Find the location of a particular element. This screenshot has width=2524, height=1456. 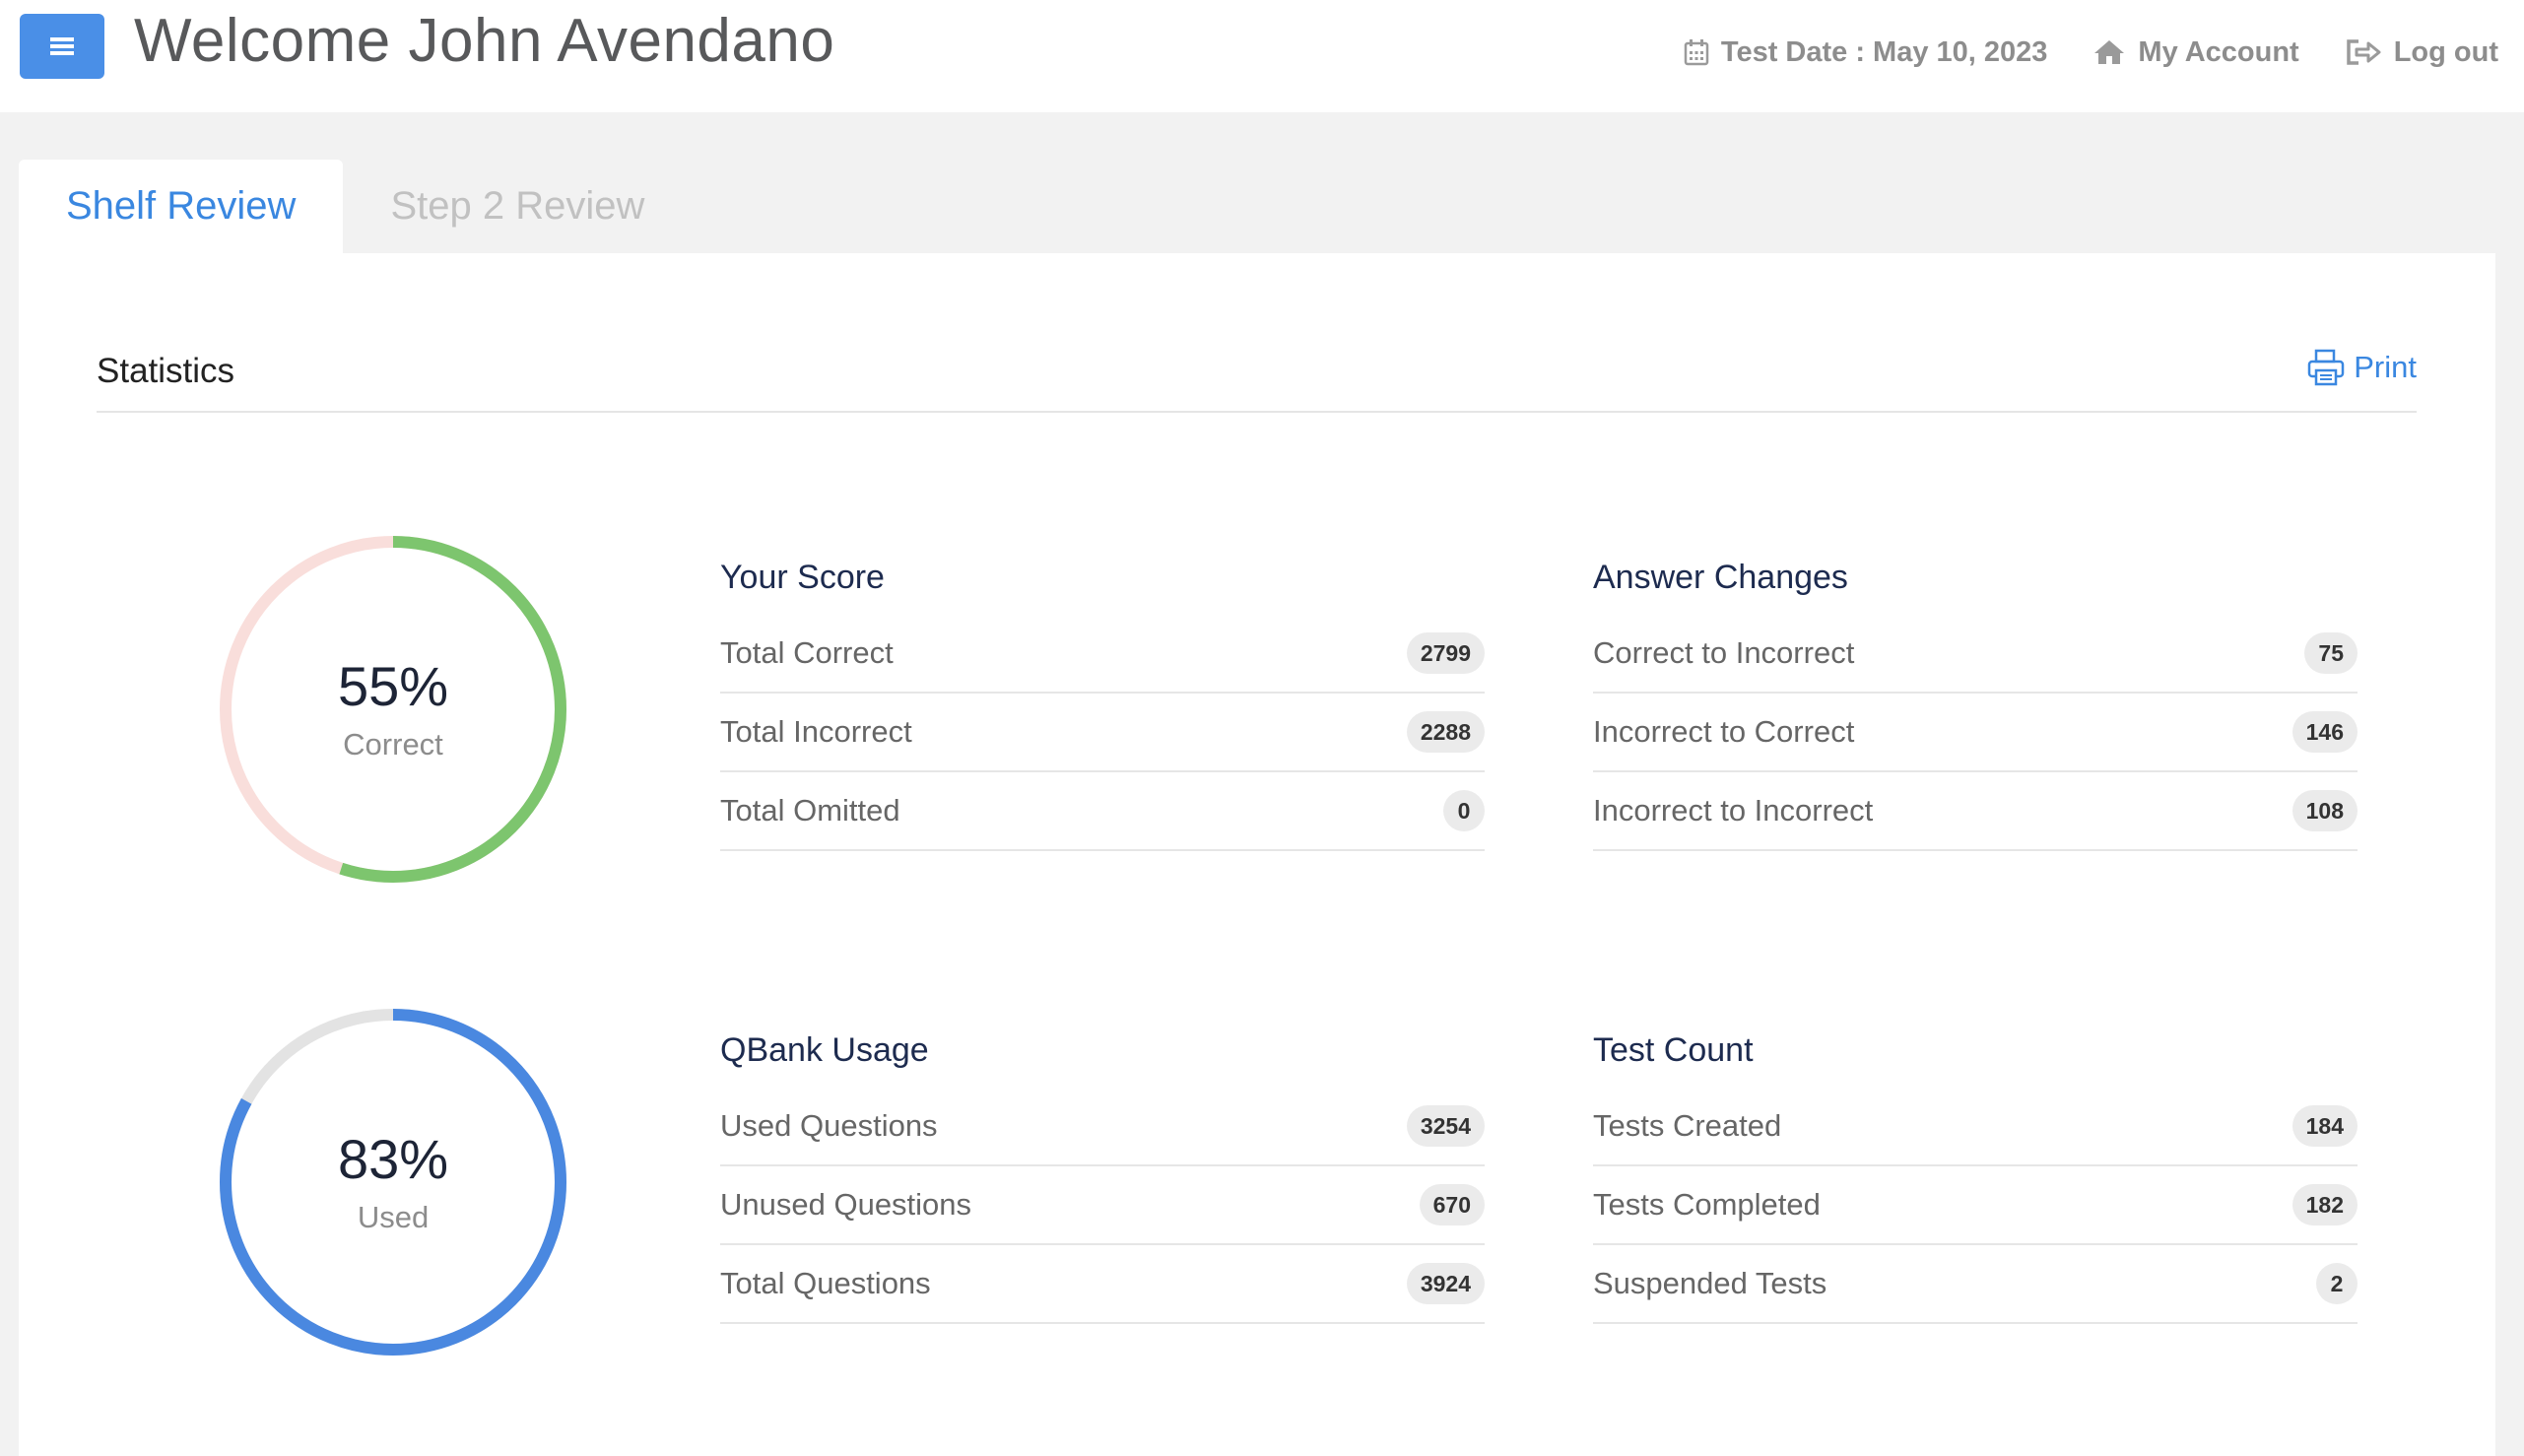

stat-label: Total Questions is located at coordinates (825, 1283).